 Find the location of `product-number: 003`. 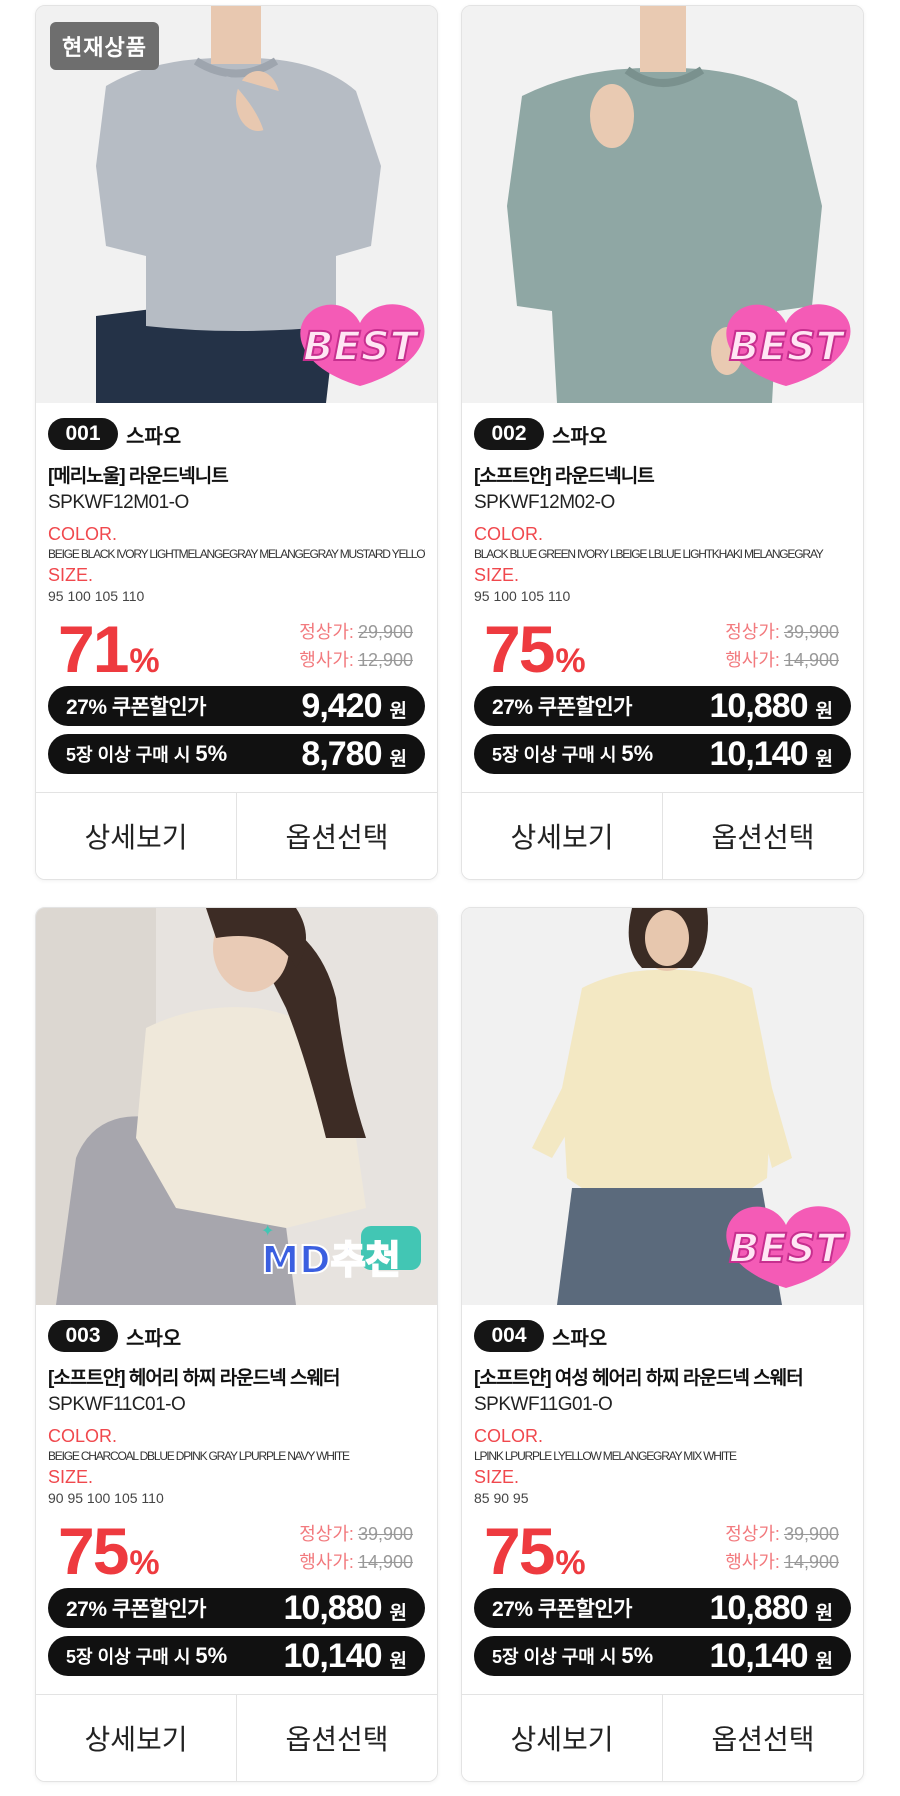

product-number: 003 is located at coordinates (83, 1336).